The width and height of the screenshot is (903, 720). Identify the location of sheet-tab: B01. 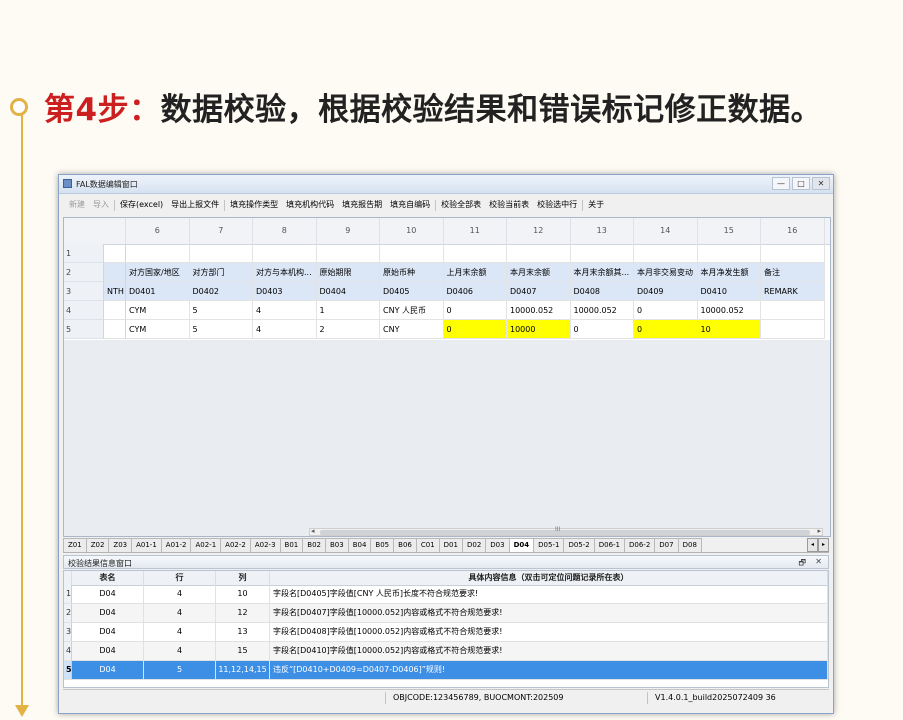
(291, 545).